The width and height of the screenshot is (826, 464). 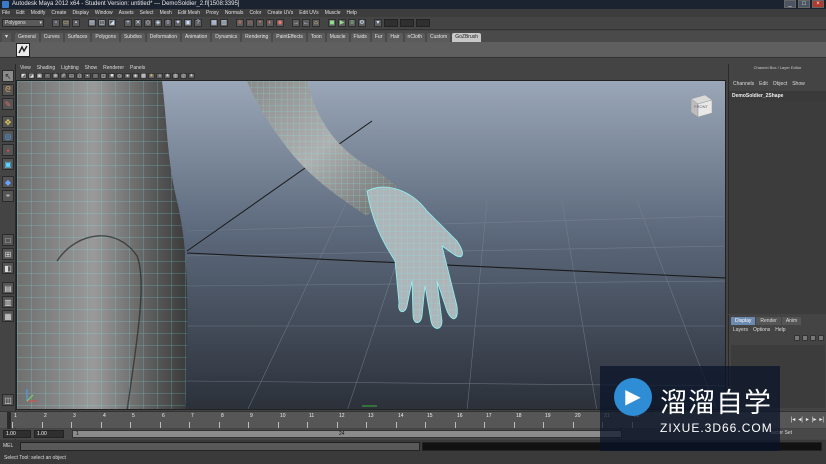 What do you see at coordinates (790, 4) in the screenshot?
I see `minimize-button: _` at bounding box center [790, 4].